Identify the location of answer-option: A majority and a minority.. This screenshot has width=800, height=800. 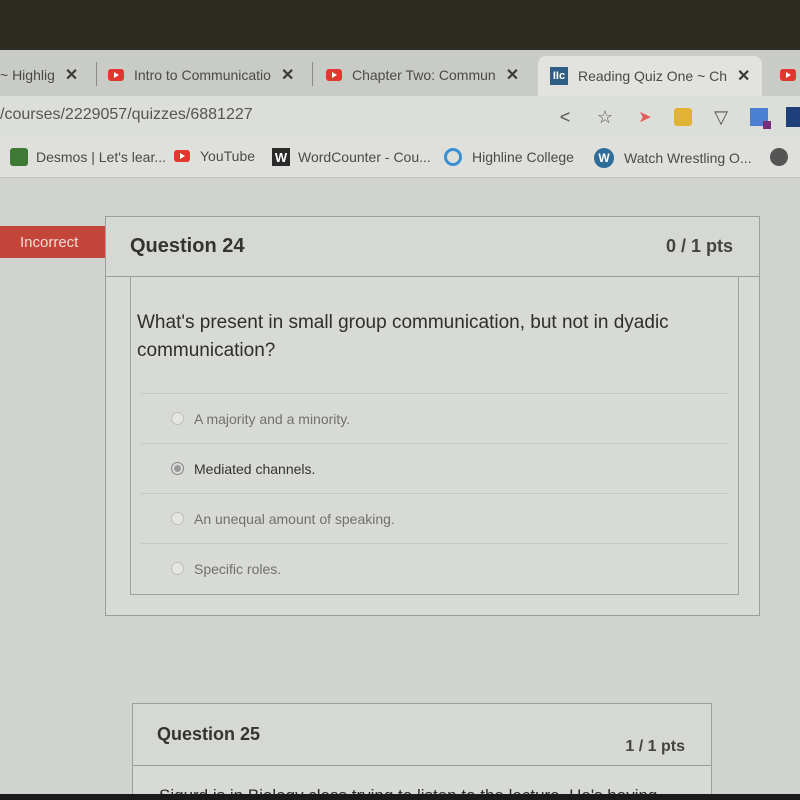
(434, 418).